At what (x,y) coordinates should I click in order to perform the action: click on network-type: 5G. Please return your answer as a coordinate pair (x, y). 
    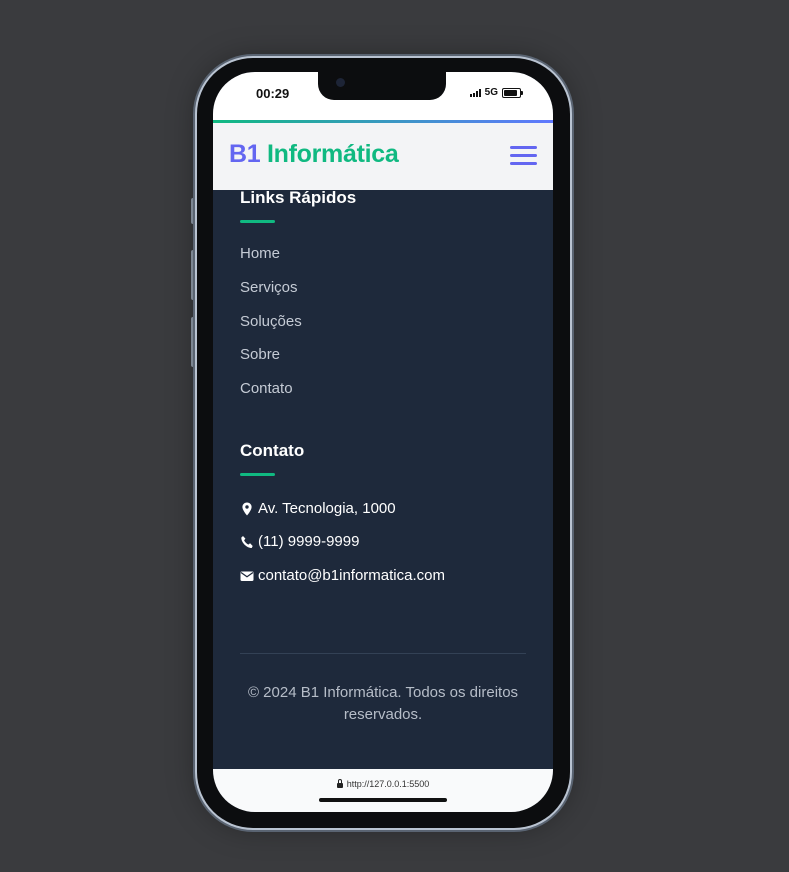
    Looking at the image, I should click on (491, 92).